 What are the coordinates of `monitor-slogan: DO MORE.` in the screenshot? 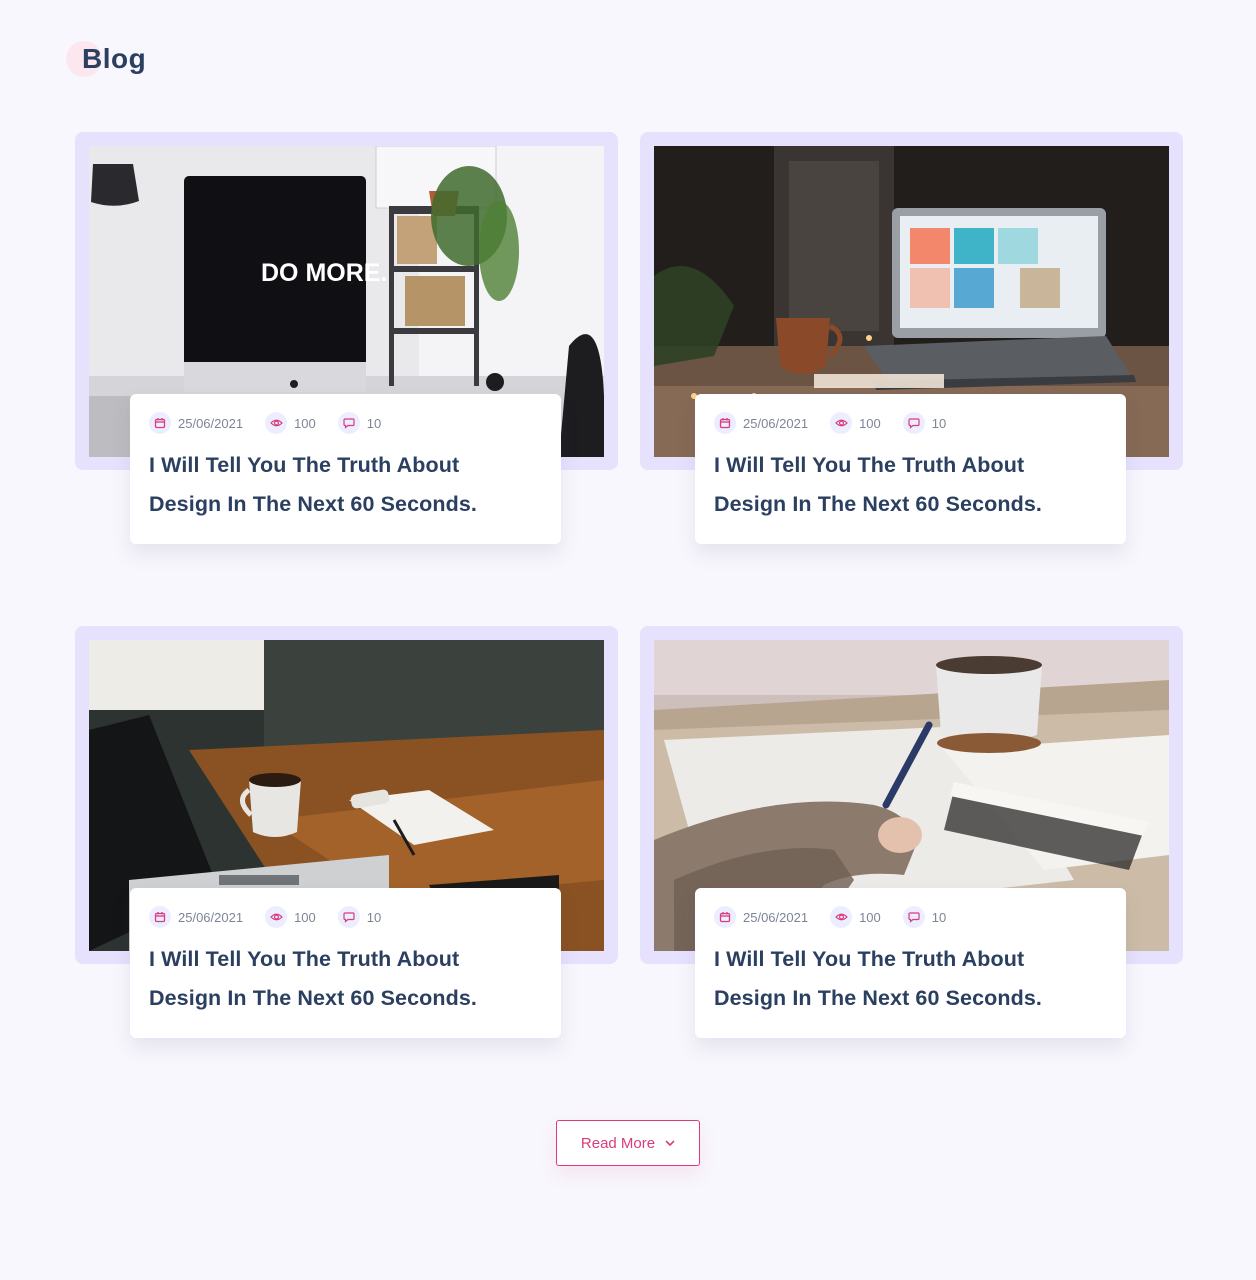 It's located at (324, 273).